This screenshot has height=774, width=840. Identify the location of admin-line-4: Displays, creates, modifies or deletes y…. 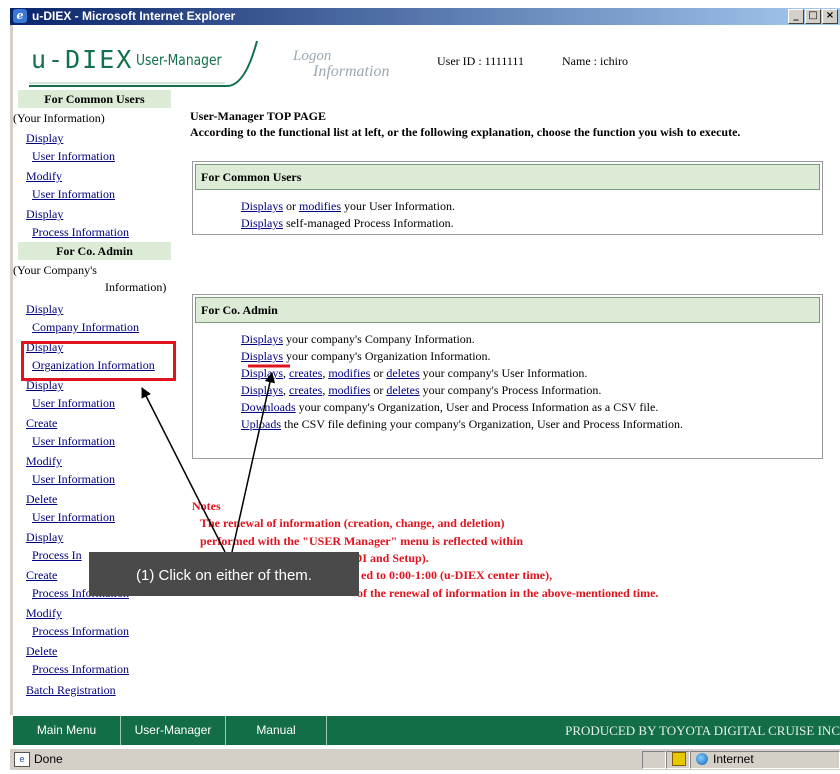
(421, 390).